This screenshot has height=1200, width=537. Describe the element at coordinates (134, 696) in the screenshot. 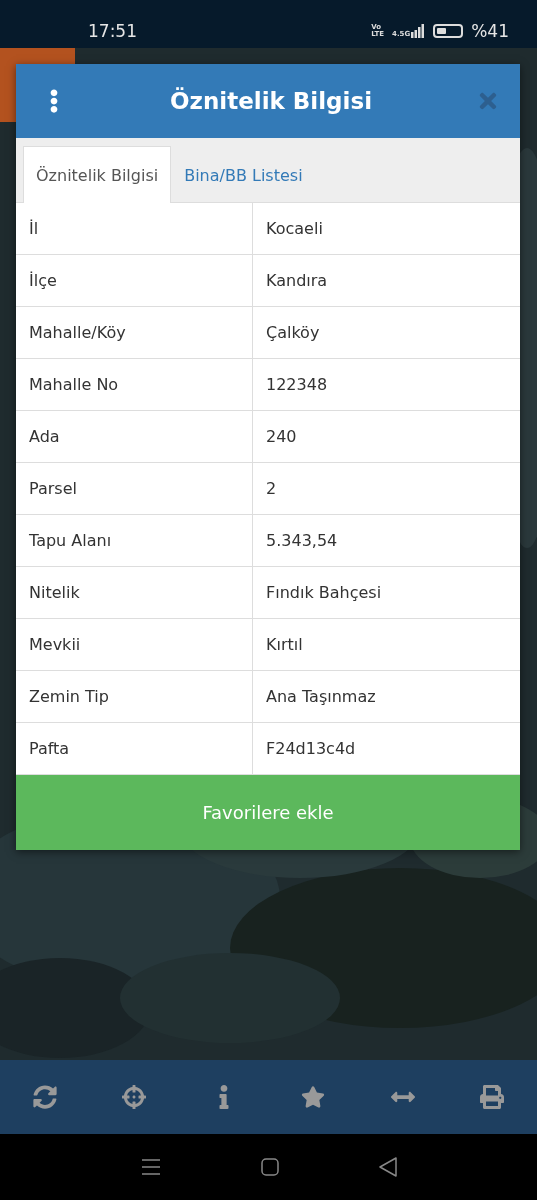

I see `table-cell: Zemin Tip` at that location.